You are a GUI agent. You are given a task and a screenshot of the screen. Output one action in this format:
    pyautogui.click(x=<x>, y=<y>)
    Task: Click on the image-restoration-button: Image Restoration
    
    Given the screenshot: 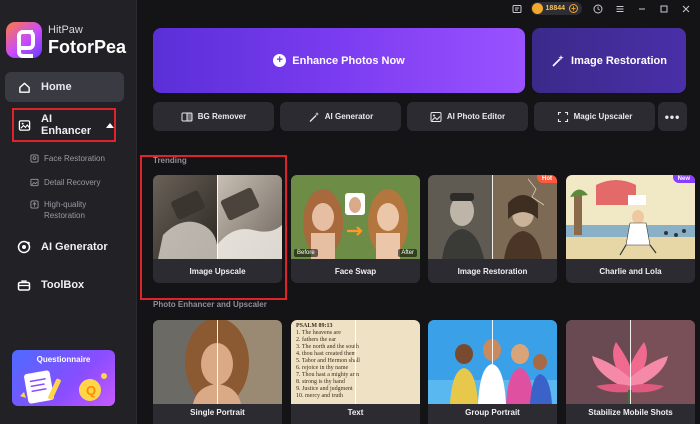 What is the action you would take?
    pyautogui.click(x=609, y=60)
    